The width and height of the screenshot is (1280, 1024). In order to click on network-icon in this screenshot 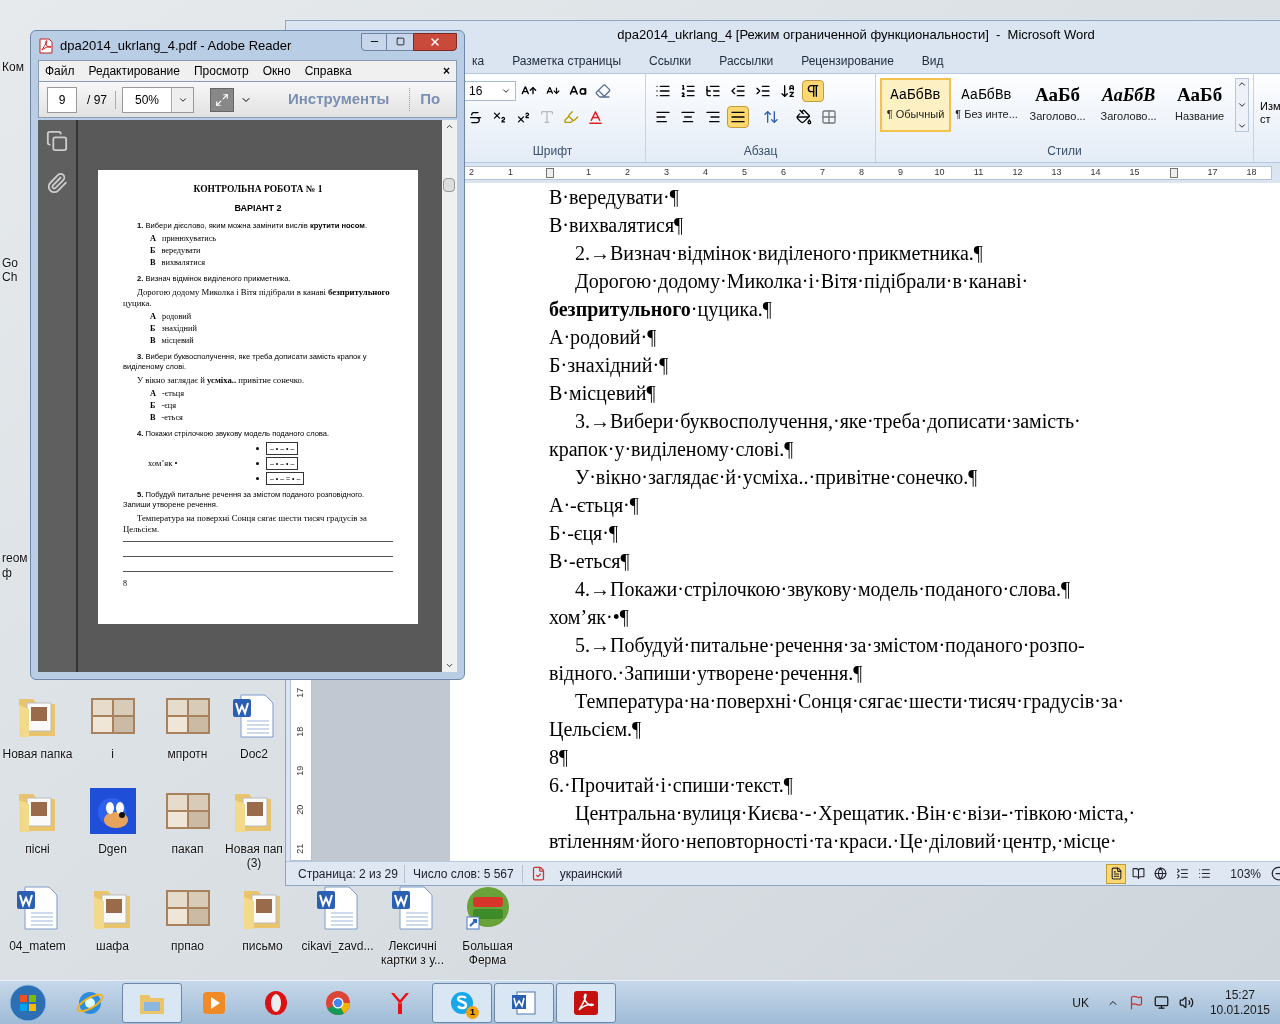, I will do `click(1161, 1002)`.